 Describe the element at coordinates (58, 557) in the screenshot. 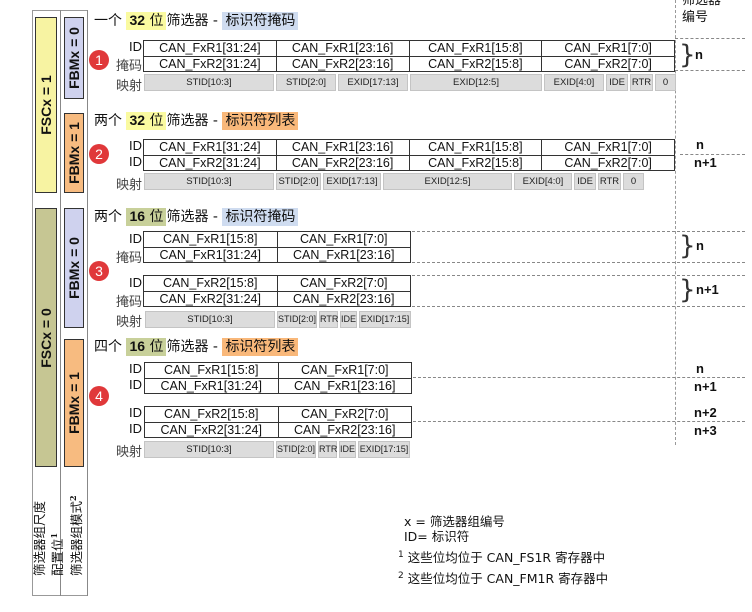

I see `scale-label-line2: 配置位` at that location.